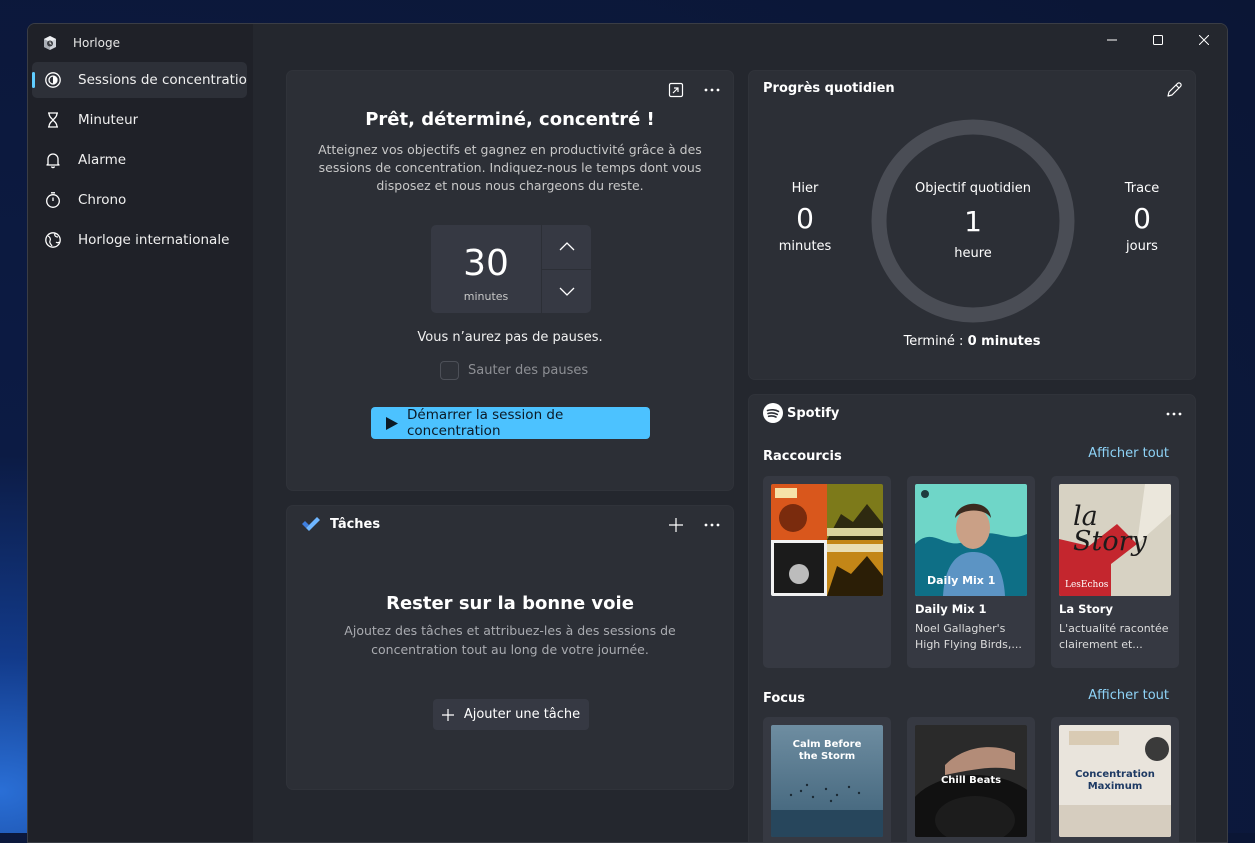 The height and width of the screenshot is (843, 1255). I want to click on spotify-icon, so click(773, 413).